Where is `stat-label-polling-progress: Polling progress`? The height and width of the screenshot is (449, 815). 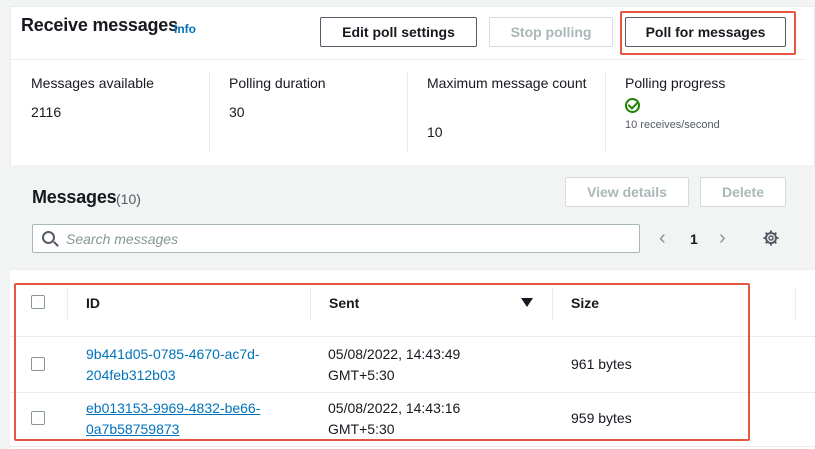
stat-label-polling-progress: Polling progress is located at coordinates (675, 83).